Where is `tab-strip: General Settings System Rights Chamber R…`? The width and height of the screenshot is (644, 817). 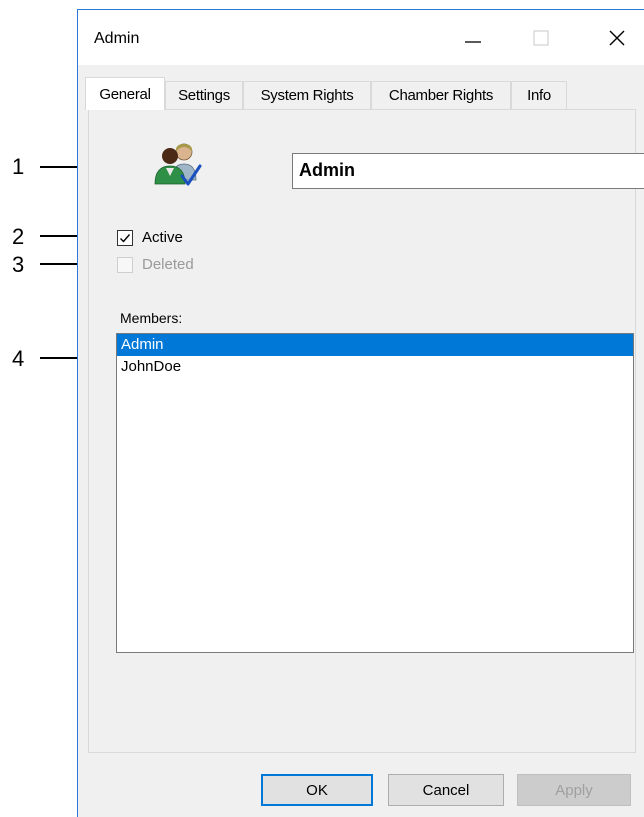 tab-strip: General Settings System Rights Chamber R… is located at coordinates (361, 88).